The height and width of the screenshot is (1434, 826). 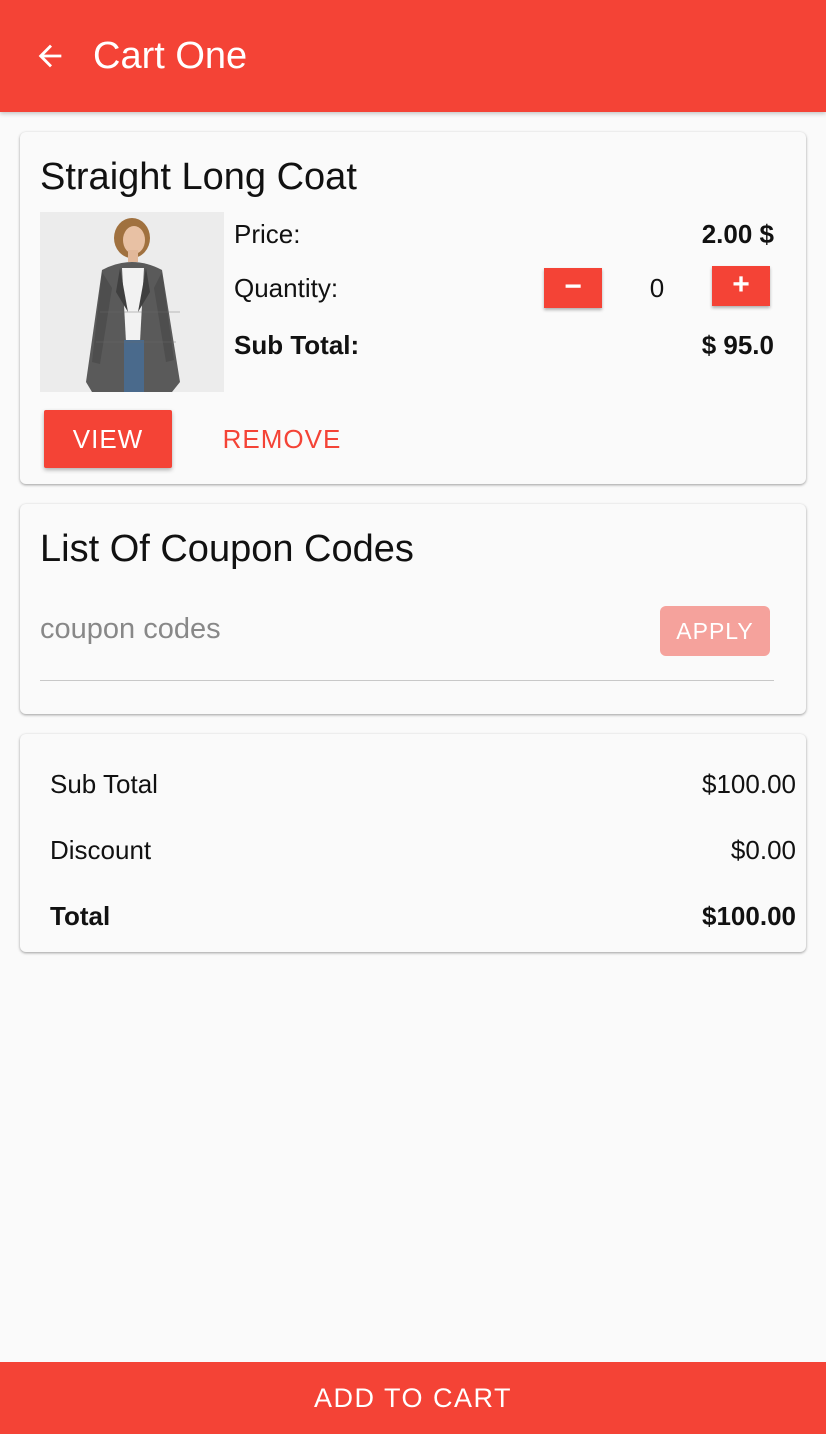 I want to click on add-to-cart-button: ADD TO CART, so click(x=413, y=1398).